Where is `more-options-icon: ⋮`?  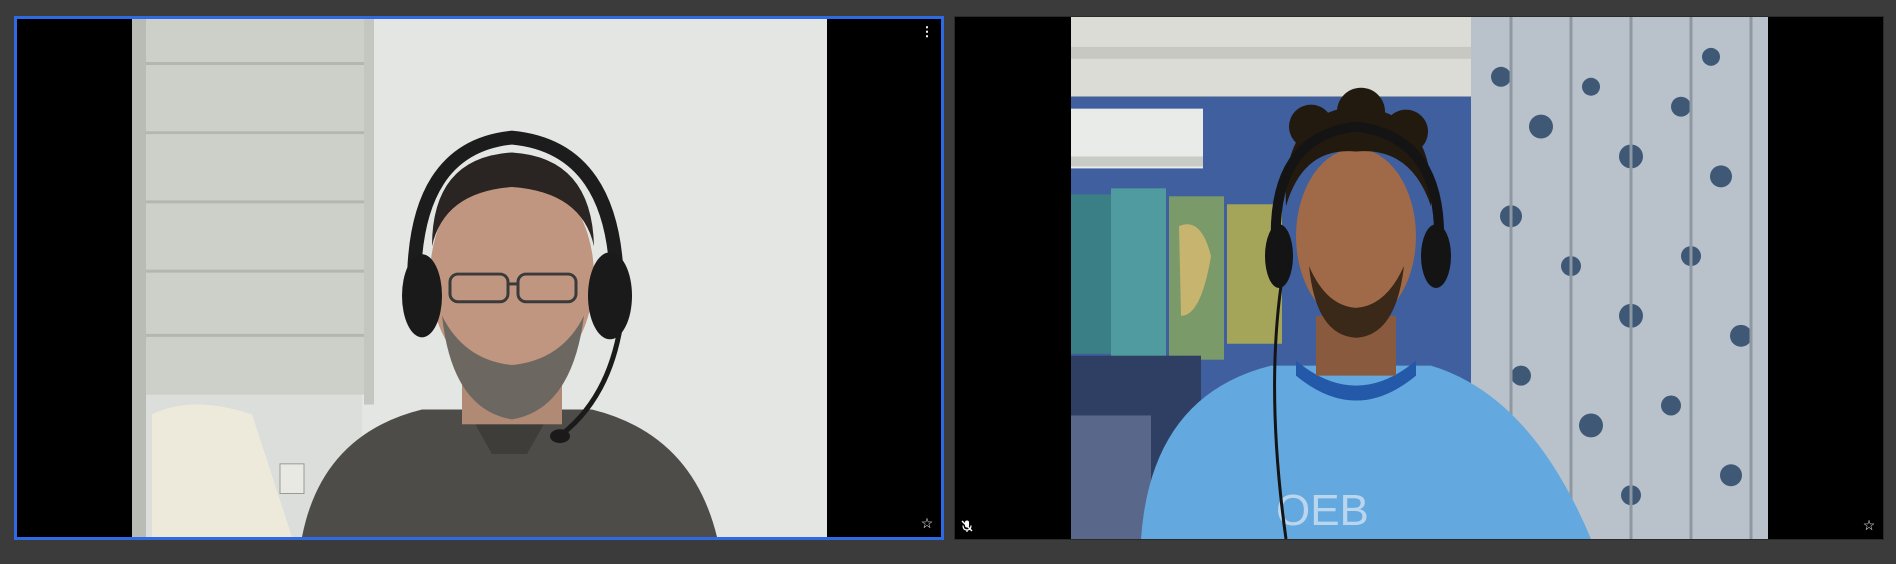
more-options-icon: ⋮ is located at coordinates (927, 33).